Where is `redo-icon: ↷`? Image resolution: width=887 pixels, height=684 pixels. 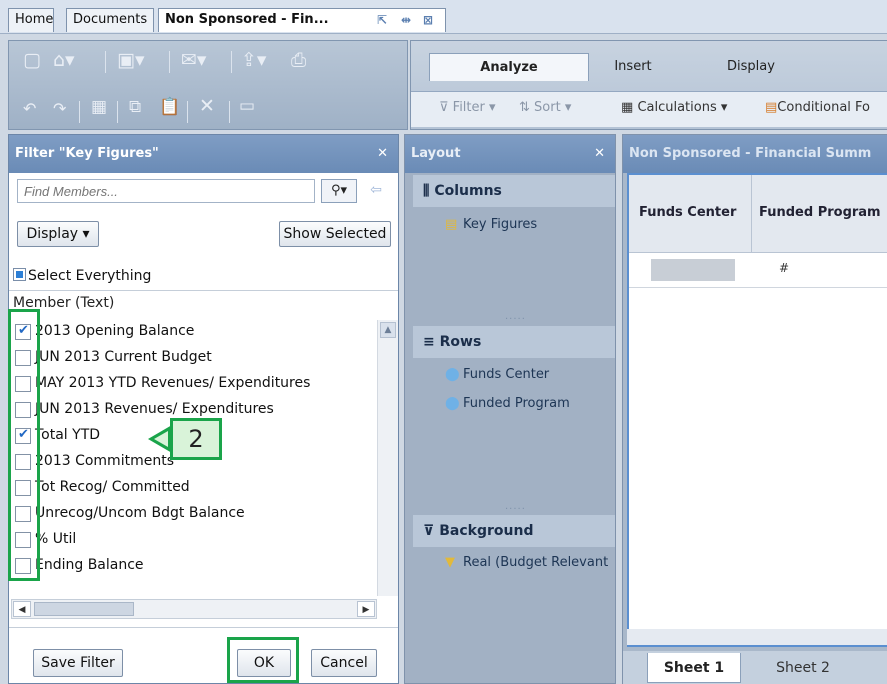 redo-icon: ↷ is located at coordinates (59, 108).